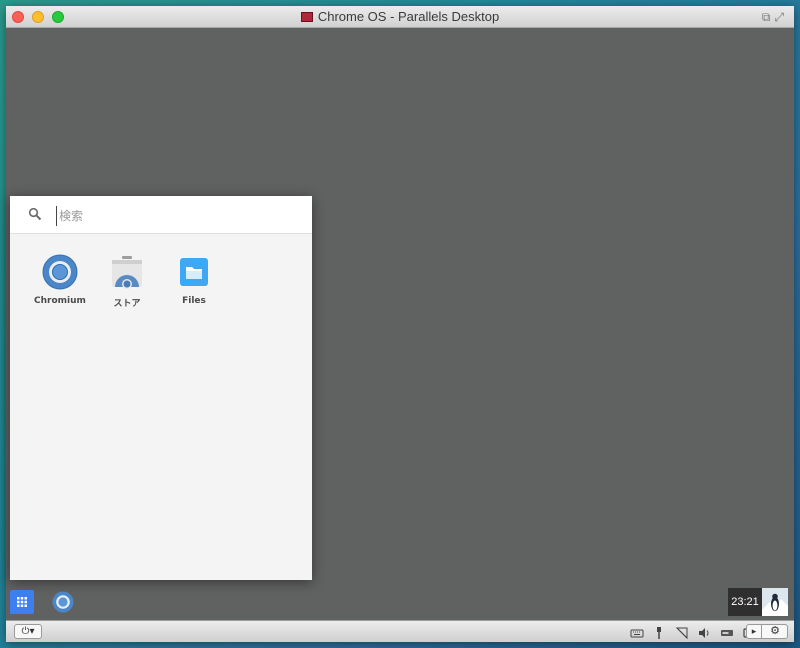 The image size is (800, 648). Describe the element at coordinates (775, 631) in the screenshot. I see `gear-icon: ⚙` at that location.